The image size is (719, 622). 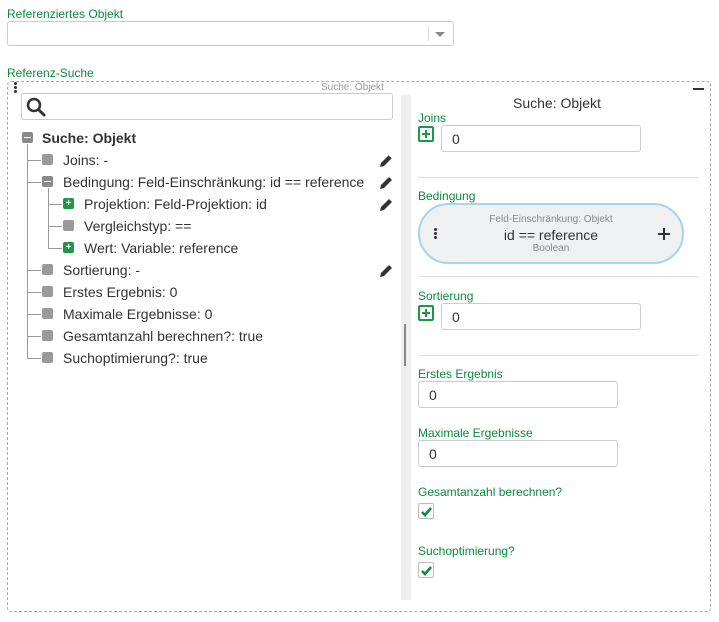 I want to click on gesamtanzahl-checkbox, so click(x=426, y=511).